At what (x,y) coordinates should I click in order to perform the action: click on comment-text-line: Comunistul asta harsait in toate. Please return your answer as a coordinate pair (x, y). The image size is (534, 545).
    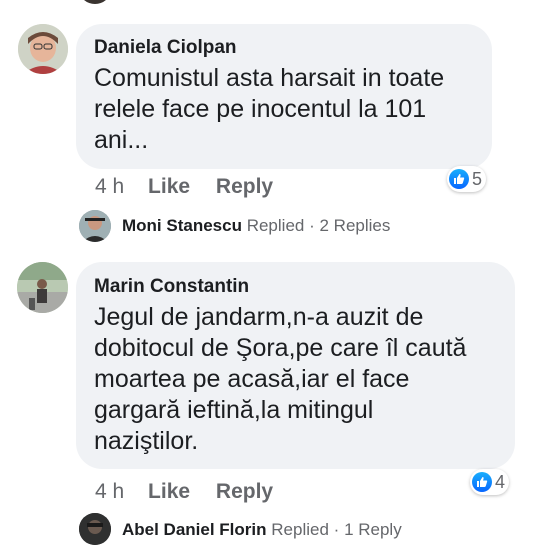
    Looking at the image, I should click on (269, 78).